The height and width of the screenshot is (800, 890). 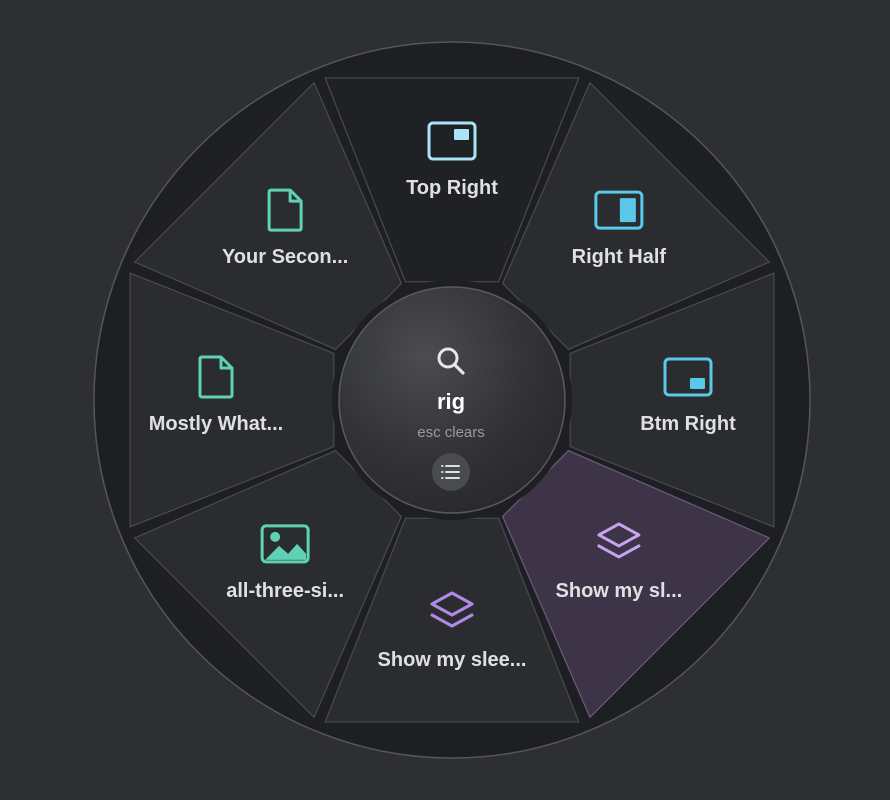 I want to click on search-query: rig, so click(x=451, y=401).